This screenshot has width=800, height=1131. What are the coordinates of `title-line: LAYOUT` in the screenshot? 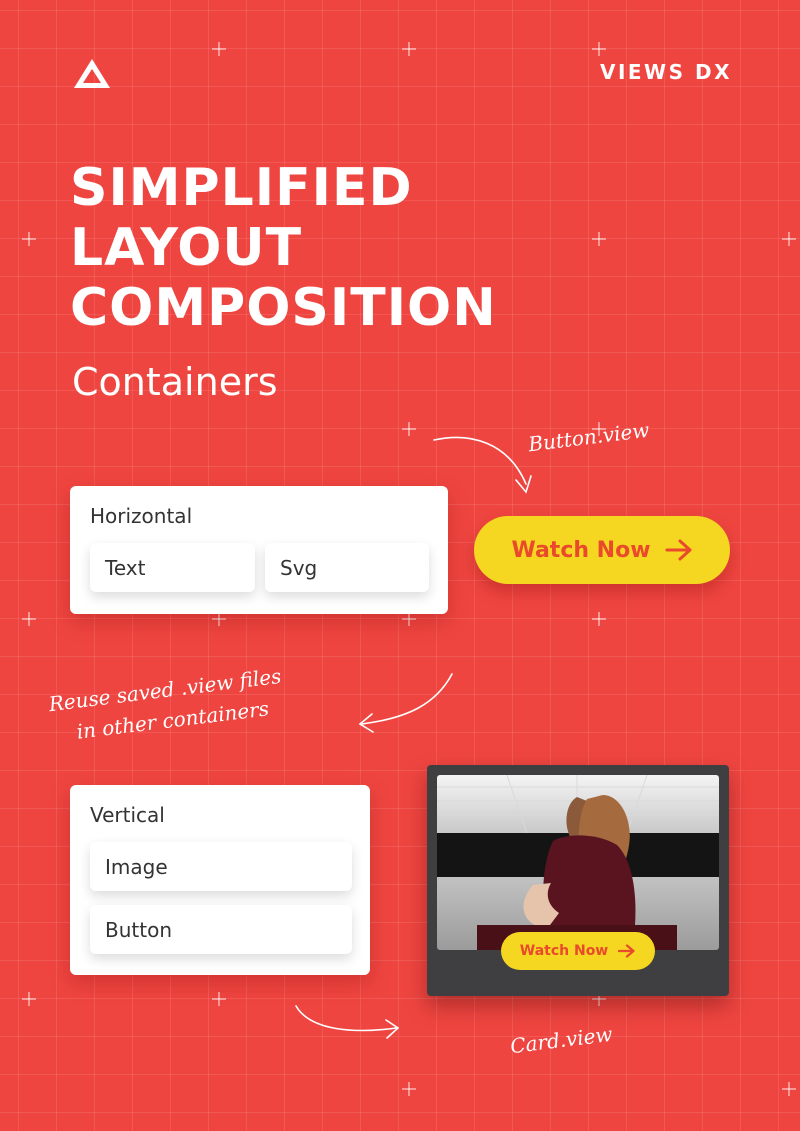 It's located at (186, 248).